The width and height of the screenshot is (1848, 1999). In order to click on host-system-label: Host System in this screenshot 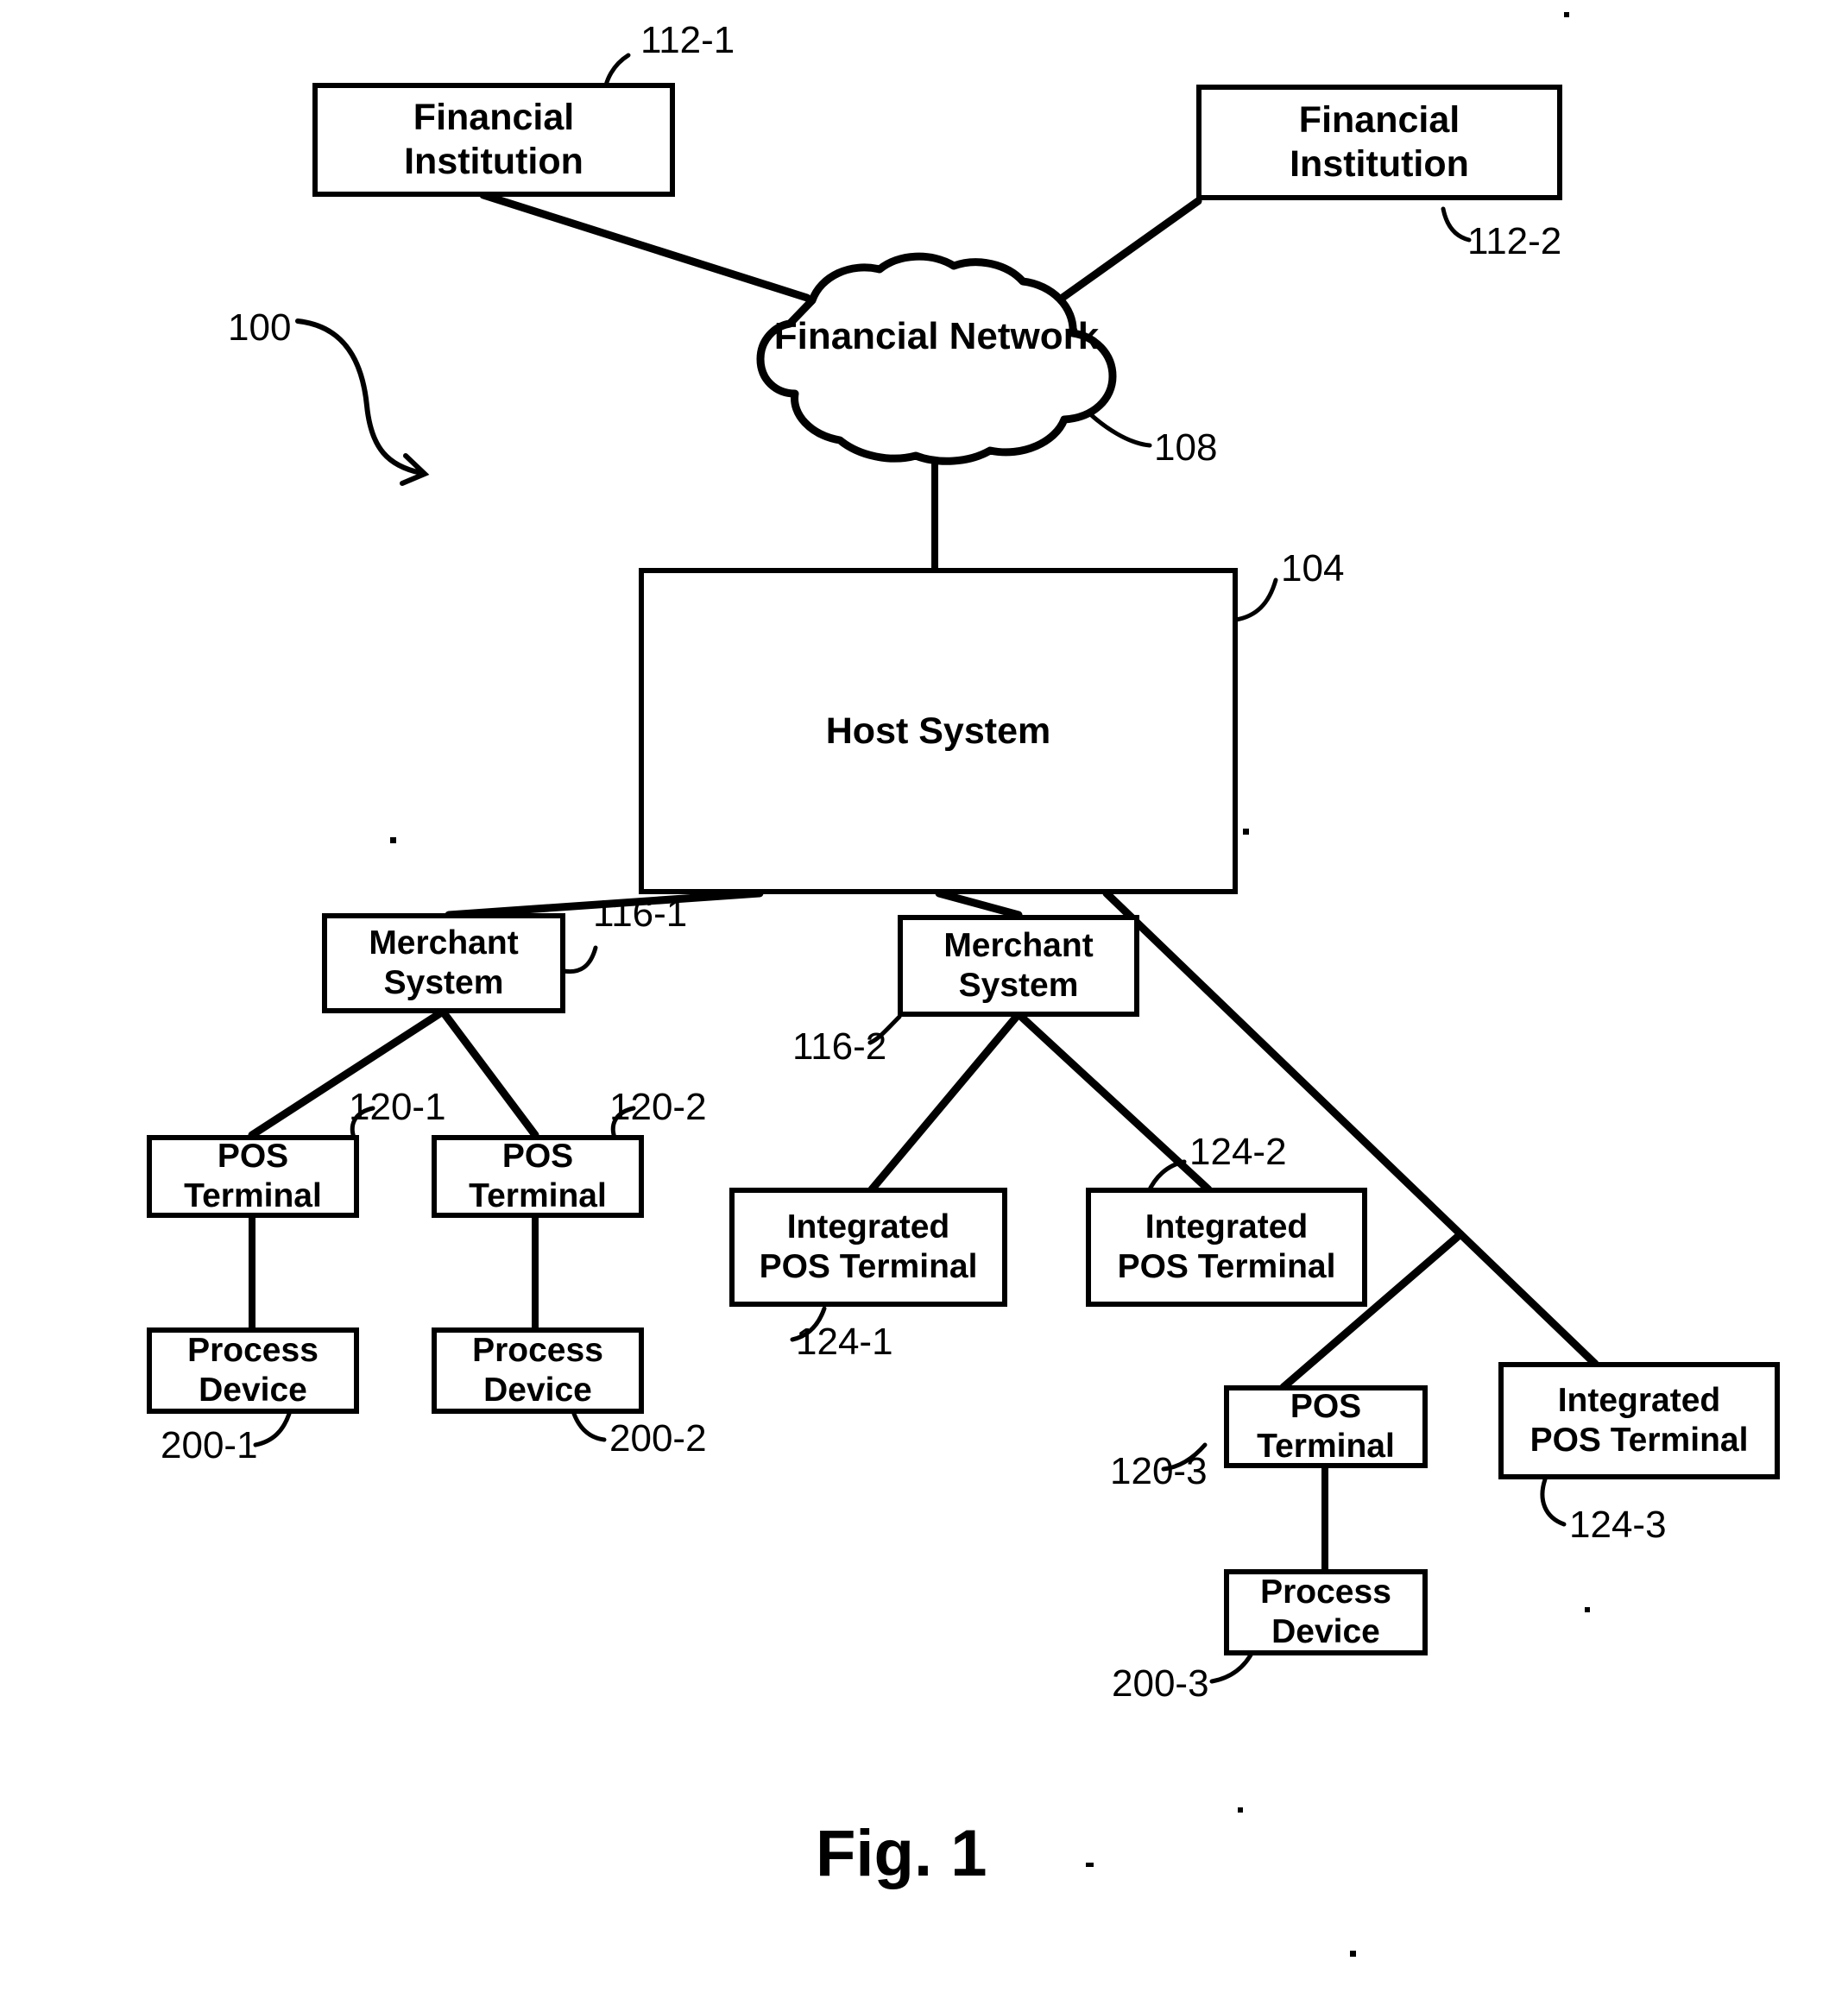, I will do `click(938, 730)`.